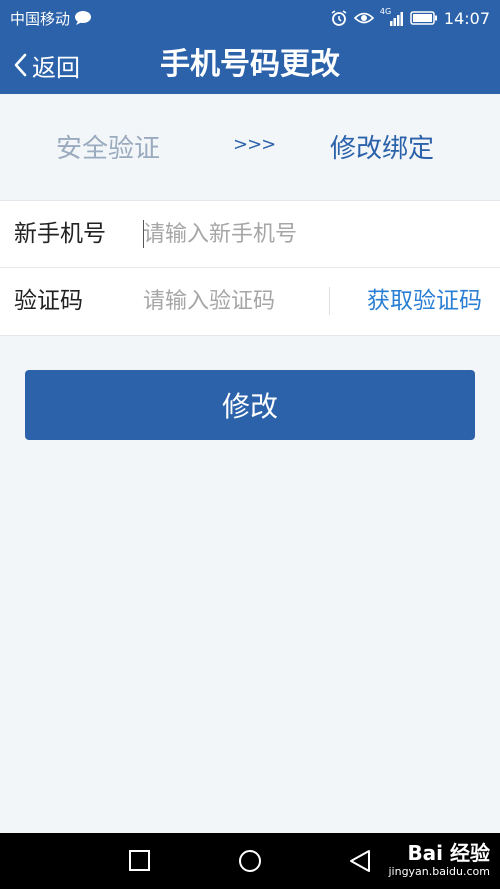 This screenshot has width=500, height=889. I want to click on alarm-icon, so click(339, 18).